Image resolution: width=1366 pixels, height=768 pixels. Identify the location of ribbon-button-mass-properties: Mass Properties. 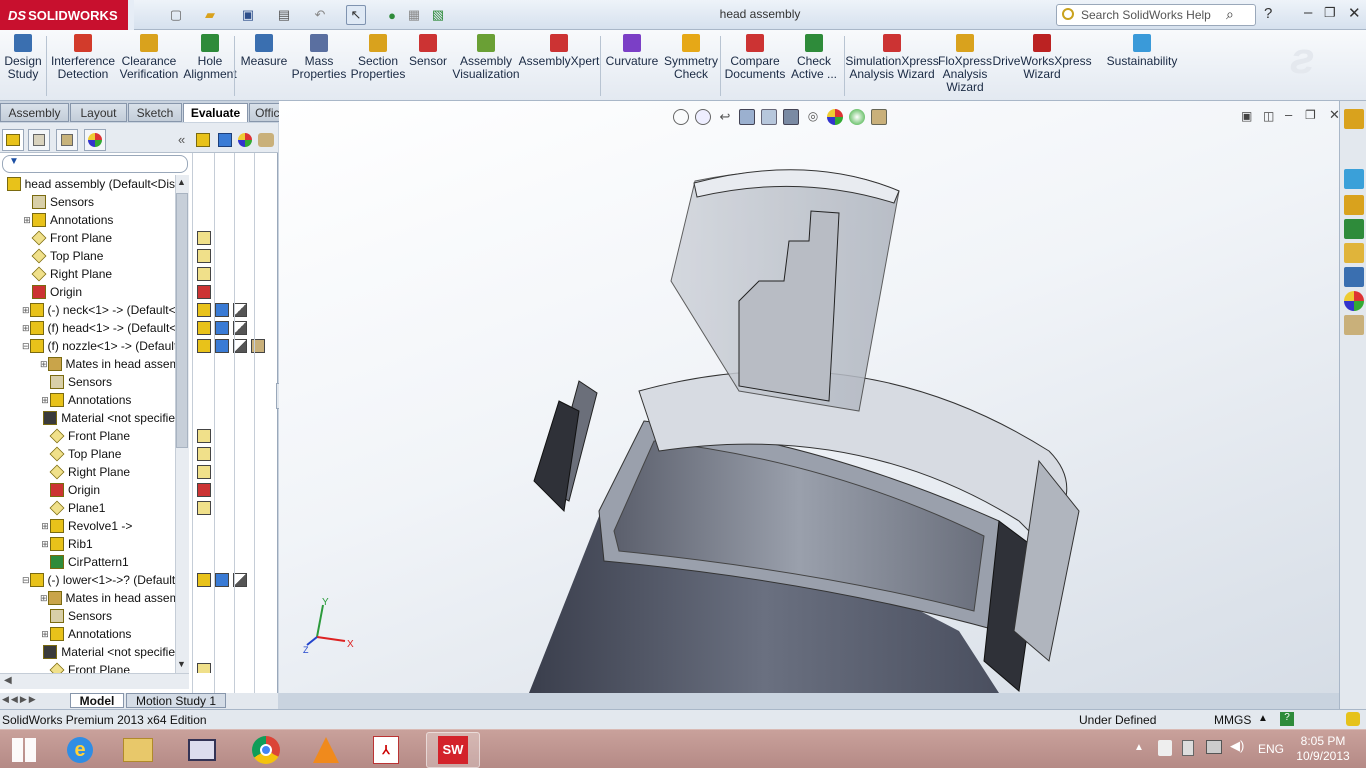
(319, 57).